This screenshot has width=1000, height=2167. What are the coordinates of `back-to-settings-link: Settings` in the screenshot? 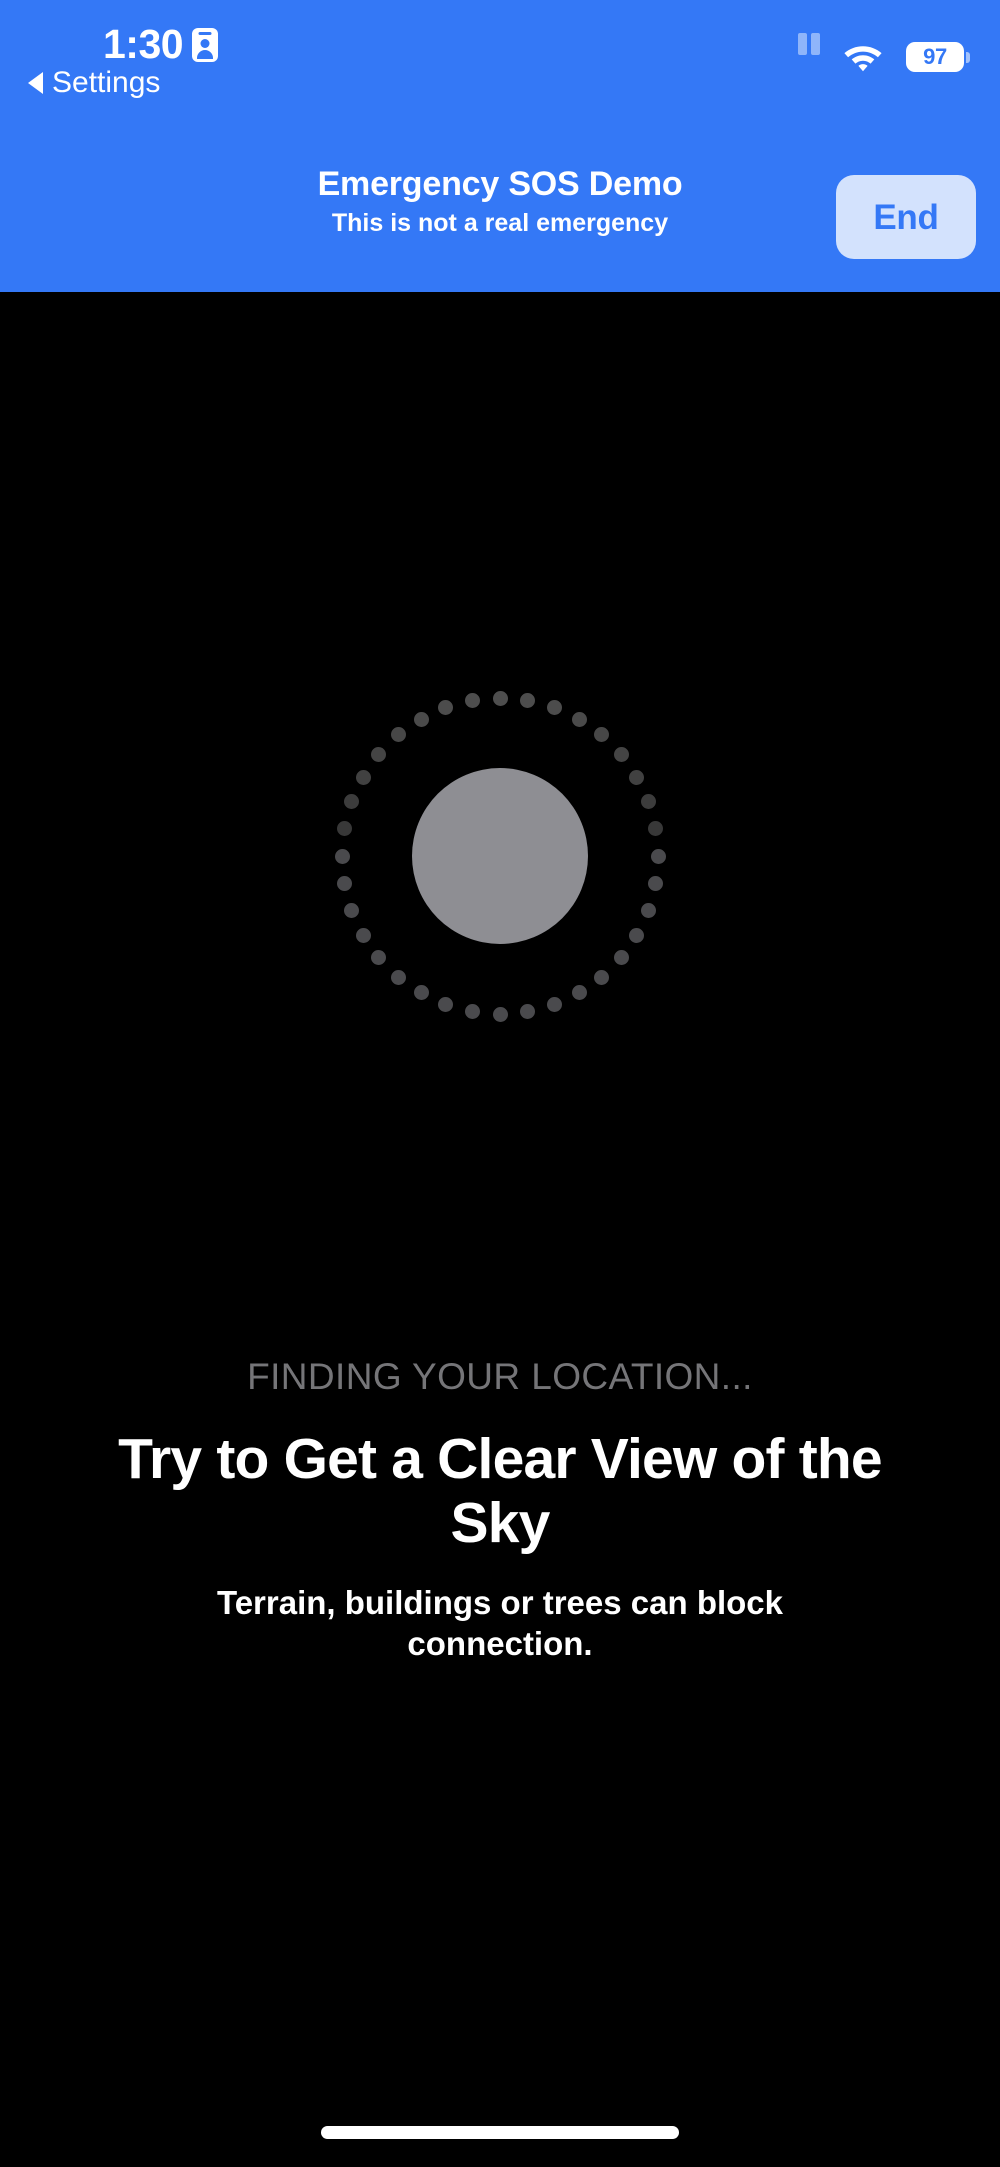 It's located at (94, 83).